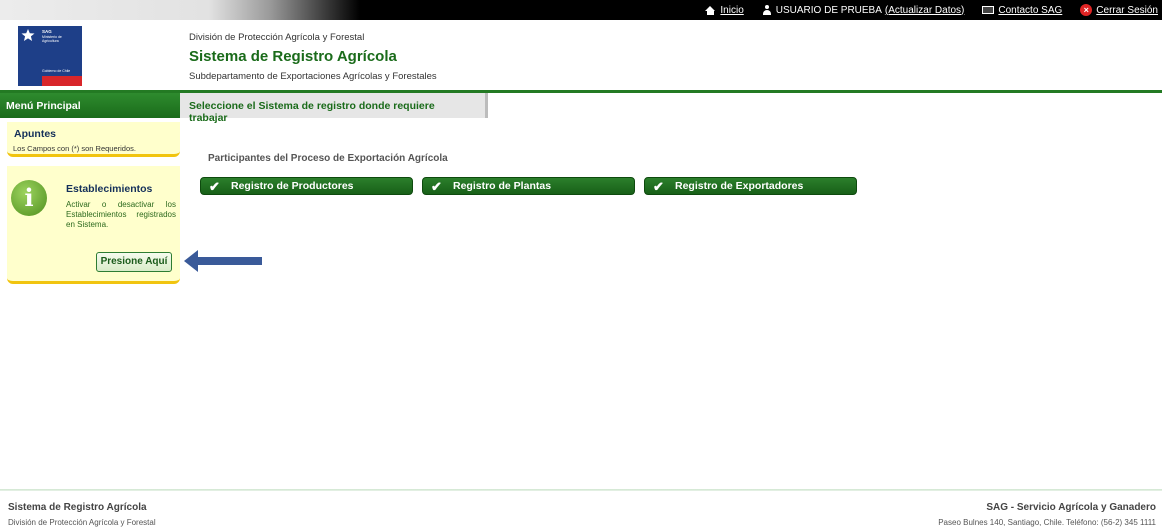 This screenshot has width=1162, height=531. Describe the element at coordinates (35, 134) in the screenshot. I see `apuntes-title: Apuntes` at that location.